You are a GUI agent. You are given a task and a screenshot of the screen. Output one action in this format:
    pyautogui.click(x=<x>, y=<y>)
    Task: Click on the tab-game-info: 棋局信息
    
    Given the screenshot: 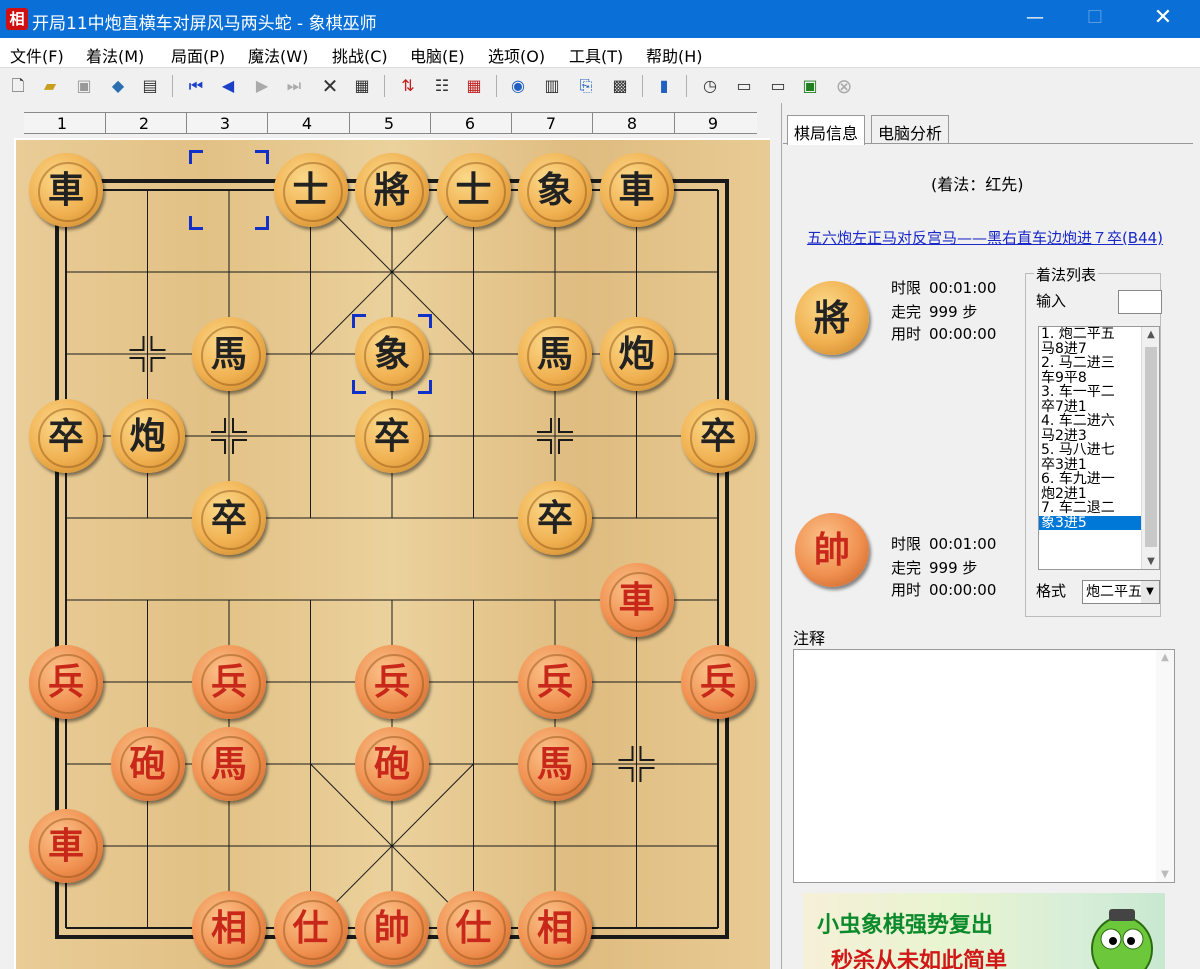 What is the action you would take?
    pyautogui.click(x=826, y=130)
    